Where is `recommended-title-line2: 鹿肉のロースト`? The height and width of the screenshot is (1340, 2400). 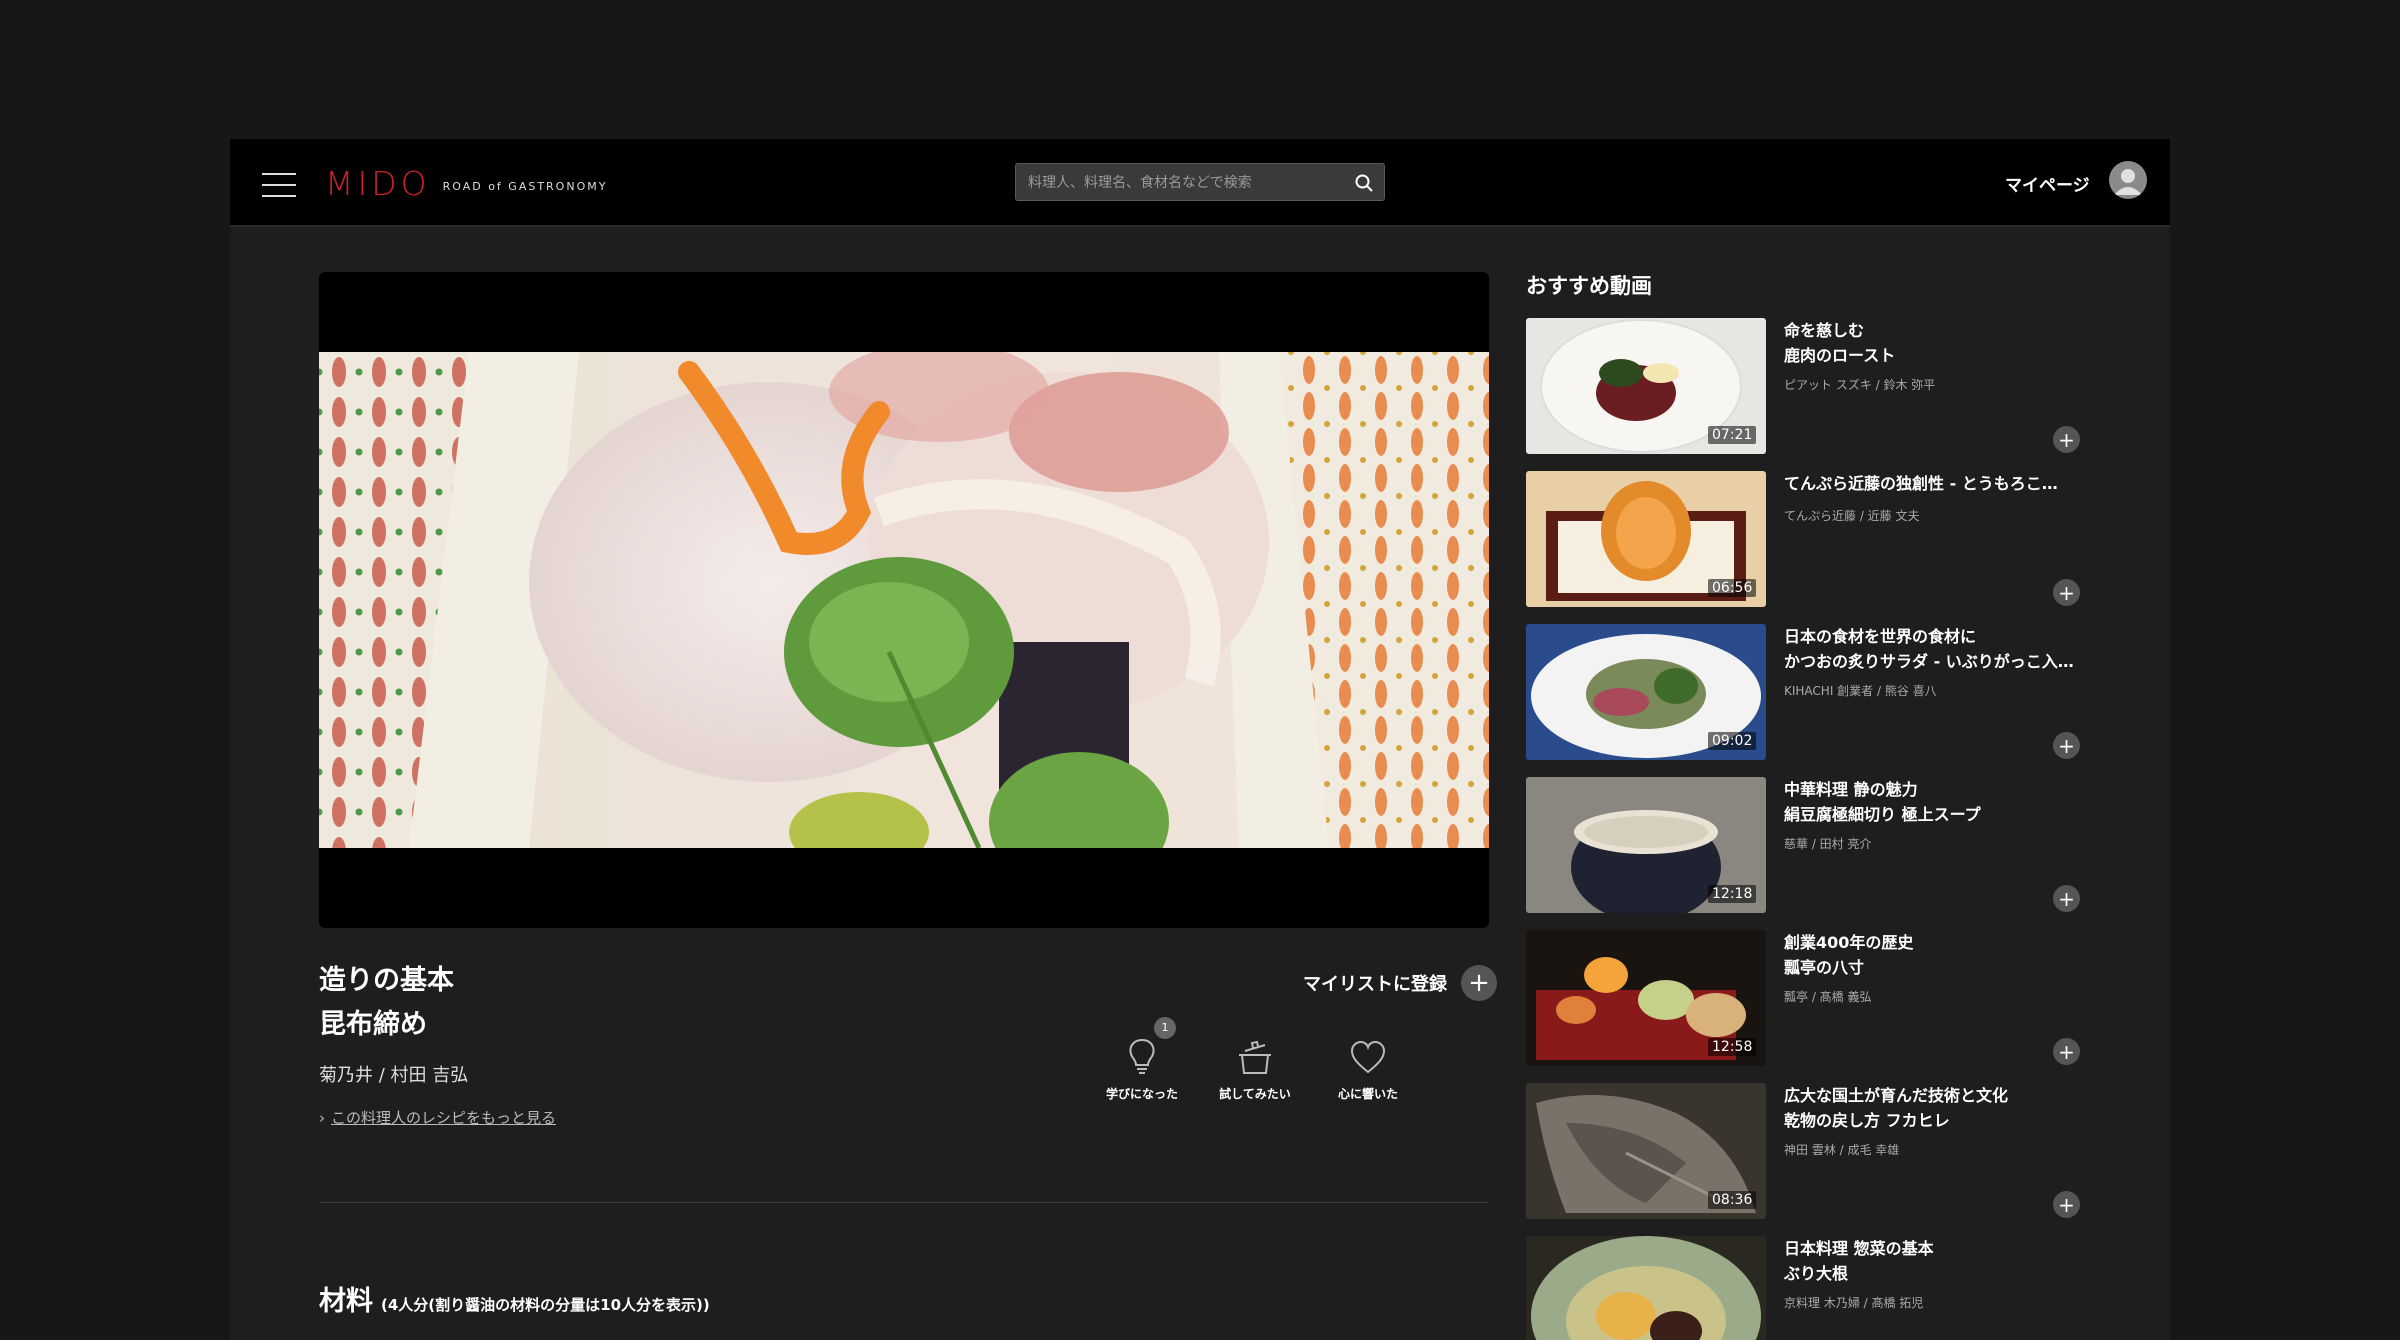 recommended-title-line2: 鹿肉のロースト is located at coordinates (1840, 355).